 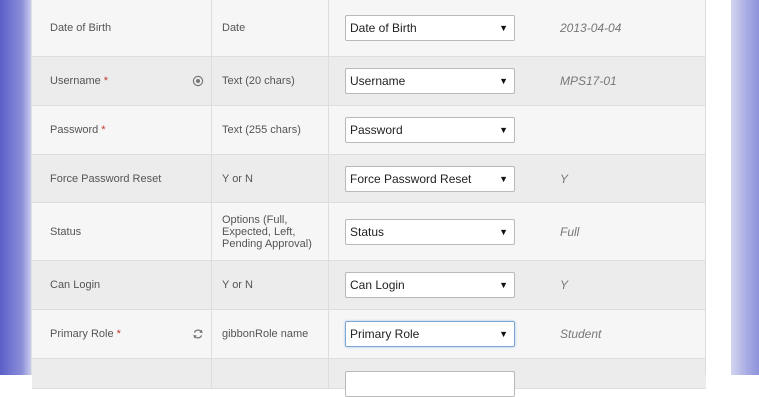 What do you see at coordinates (570, 231) in the screenshot?
I see `example-value: Full` at bounding box center [570, 231].